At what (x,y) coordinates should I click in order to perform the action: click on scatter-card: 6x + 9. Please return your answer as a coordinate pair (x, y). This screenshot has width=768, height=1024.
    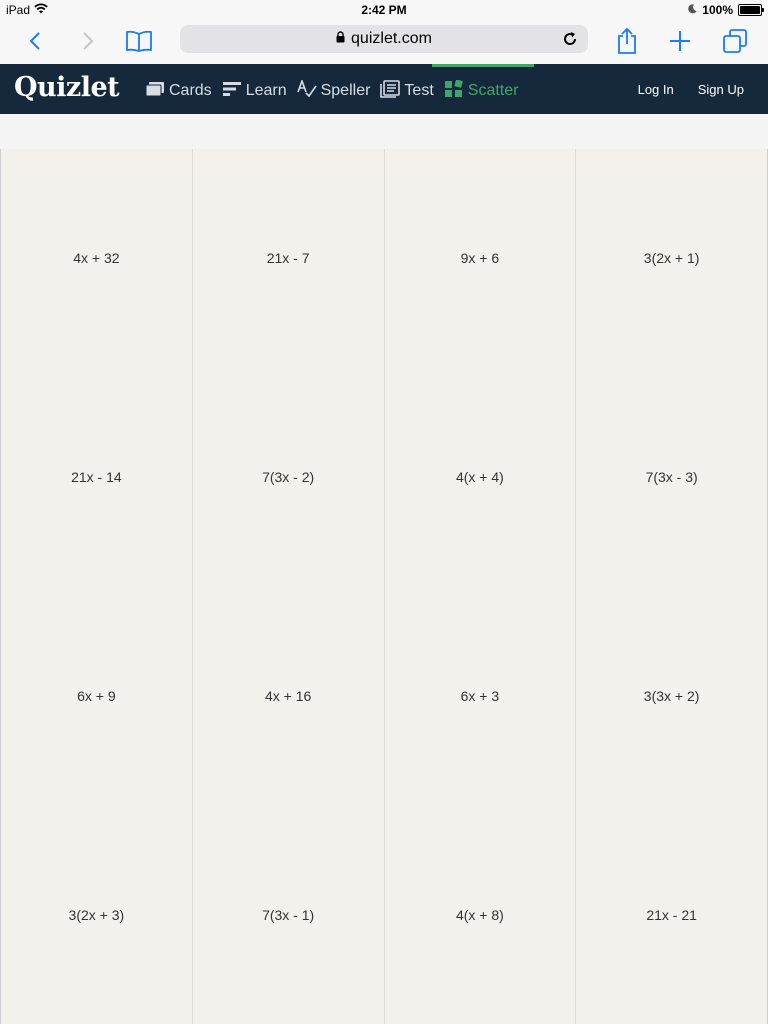
    Looking at the image, I should click on (97, 696).